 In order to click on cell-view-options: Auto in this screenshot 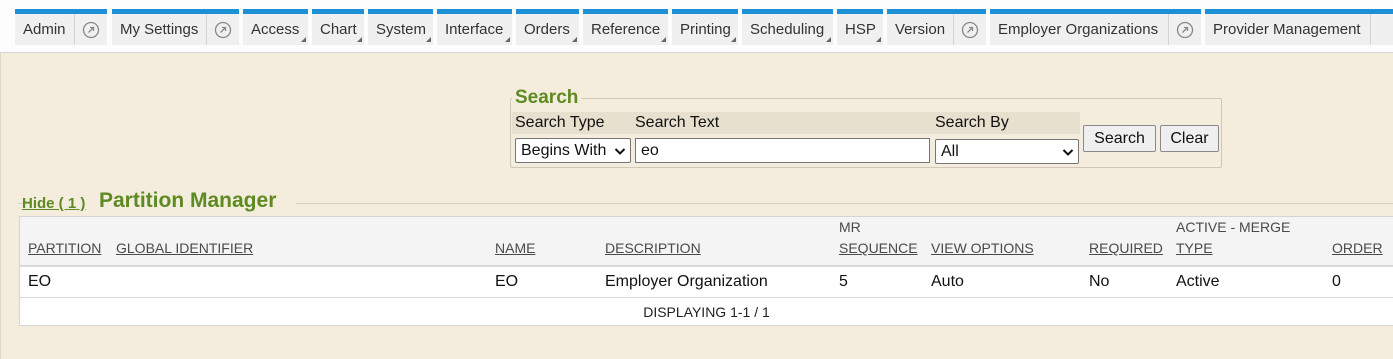, I will do `click(947, 281)`.